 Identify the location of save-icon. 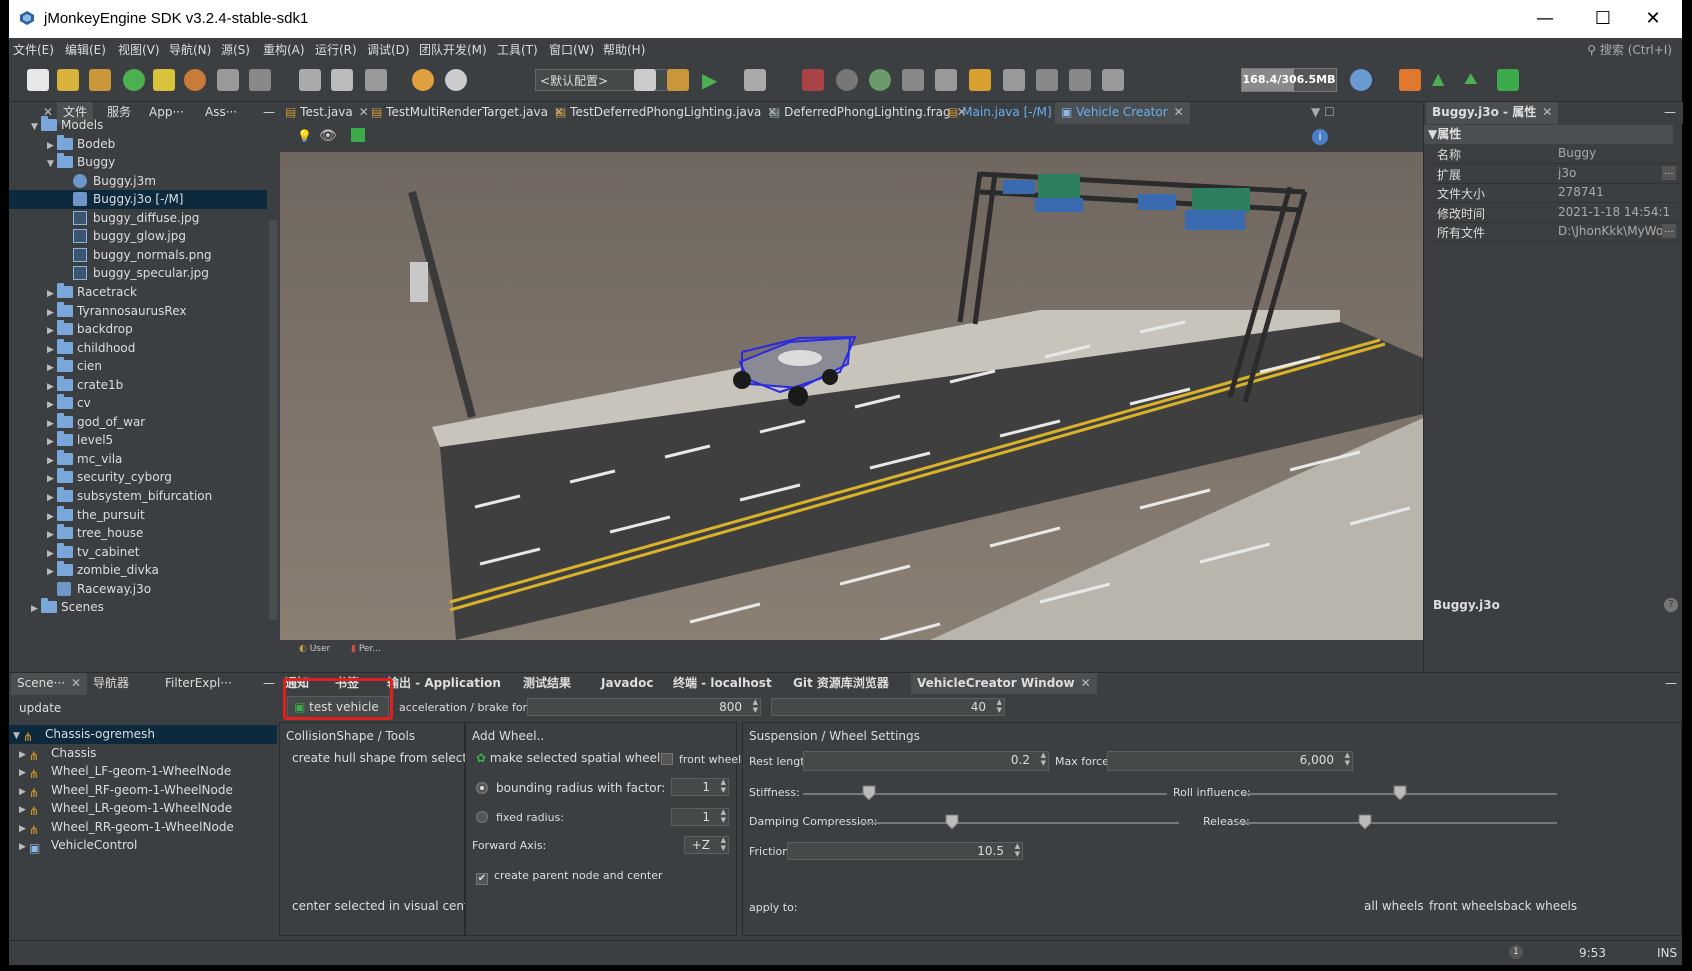
(228, 80).